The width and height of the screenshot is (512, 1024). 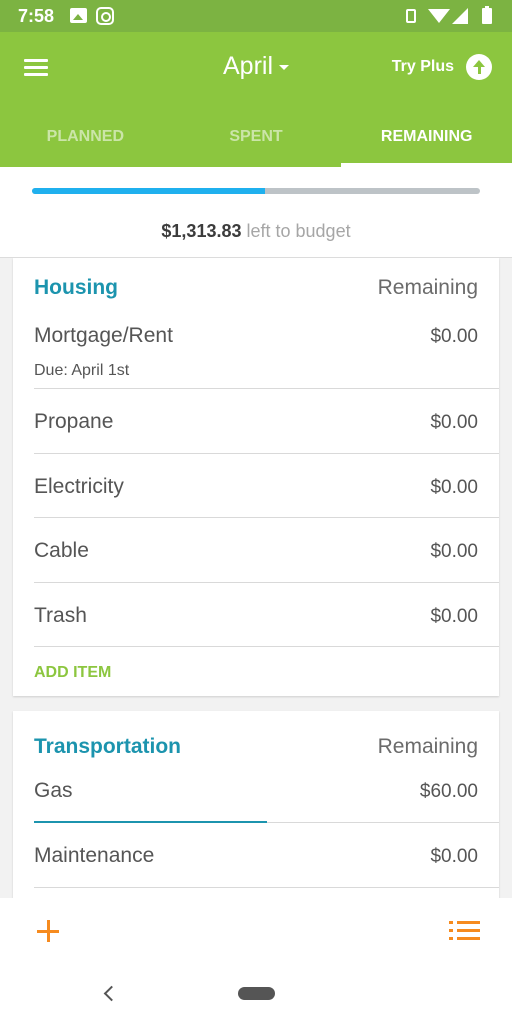 I want to click on item-name: Gas, so click(x=53, y=790).